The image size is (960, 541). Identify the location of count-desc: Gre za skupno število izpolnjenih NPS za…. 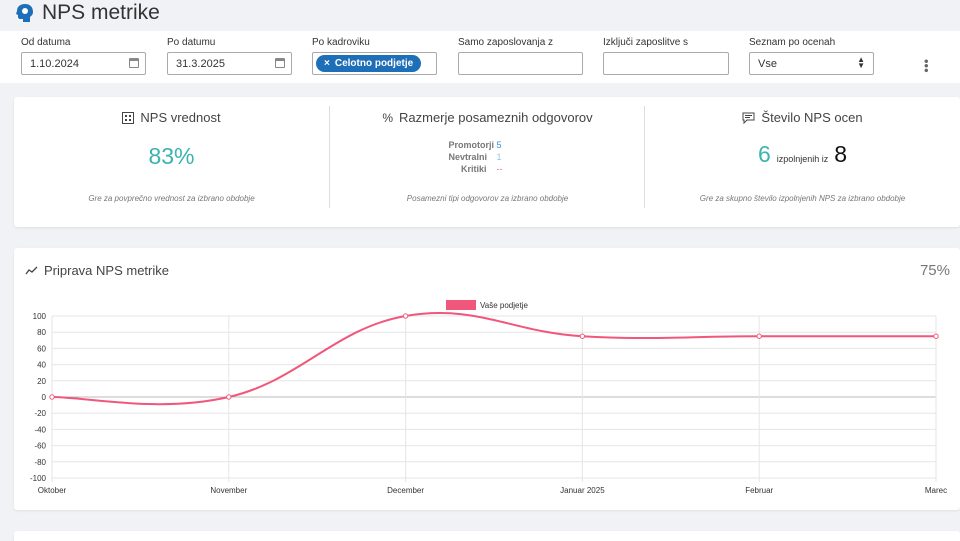
(802, 198).